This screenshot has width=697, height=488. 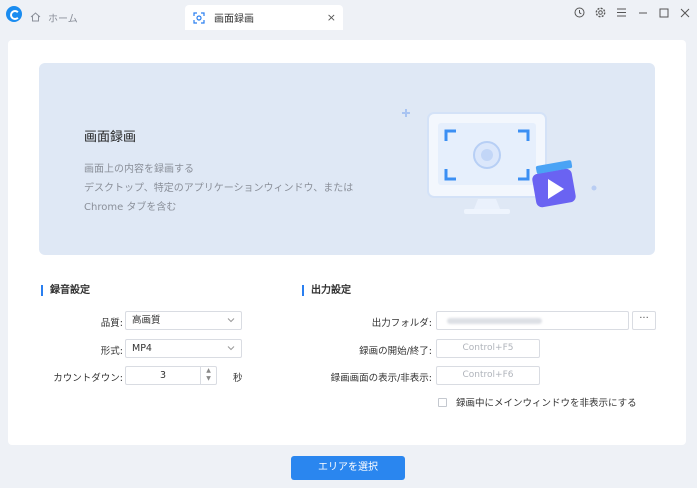 What do you see at coordinates (546, 403) in the screenshot?
I see `hide-window-checkbox-label: 録画中にメインウィンドウを非表示にする` at bounding box center [546, 403].